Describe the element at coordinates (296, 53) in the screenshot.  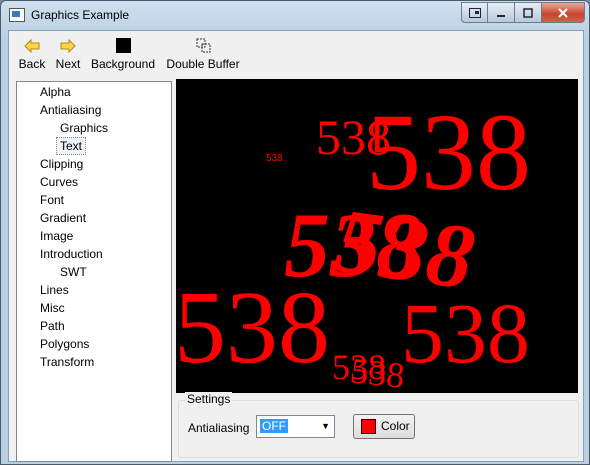
I see `toolbar: Back Next Background Double Buffer` at that location.